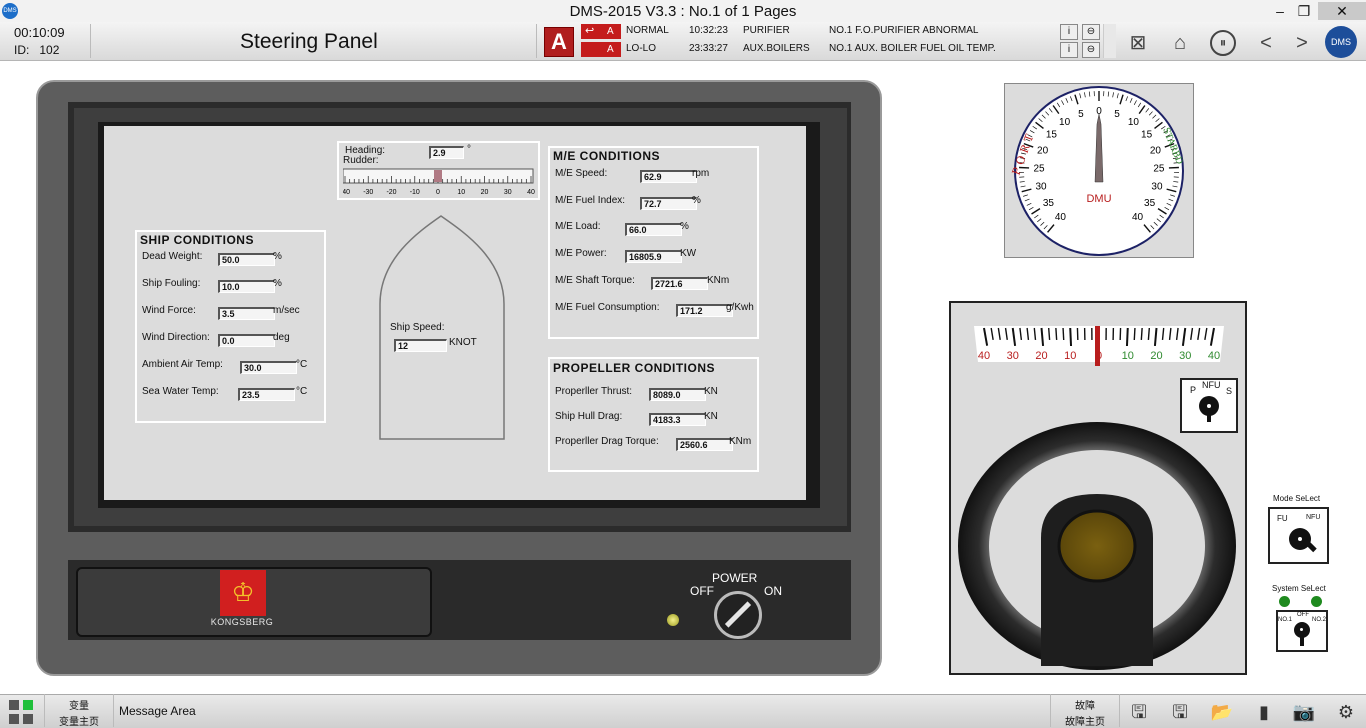  Describe the element at coordinates (1304, 11) in the screenshot. I see `maximize-button: ❐` at that location.